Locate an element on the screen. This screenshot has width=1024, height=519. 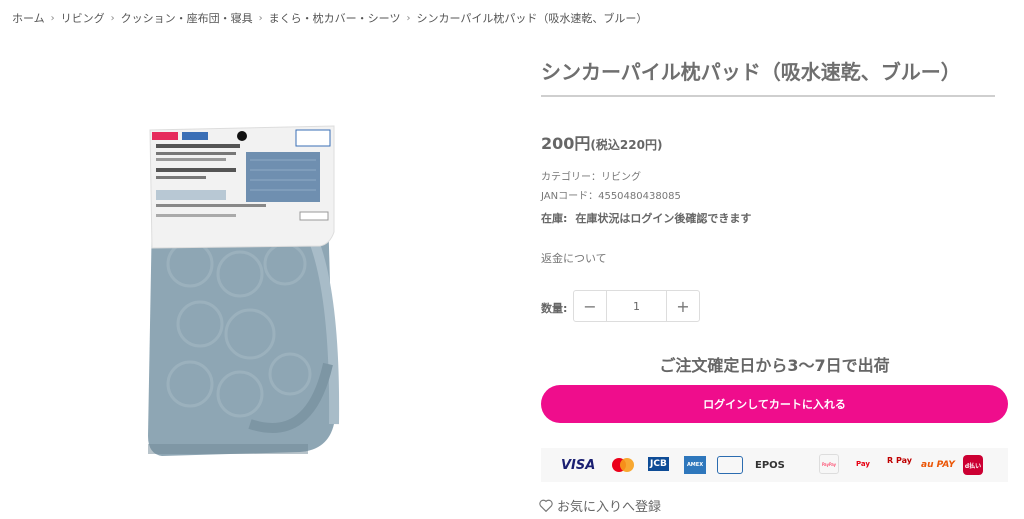
product-jan: JANコード：4550480438085 is located at coordinates (611, 196).